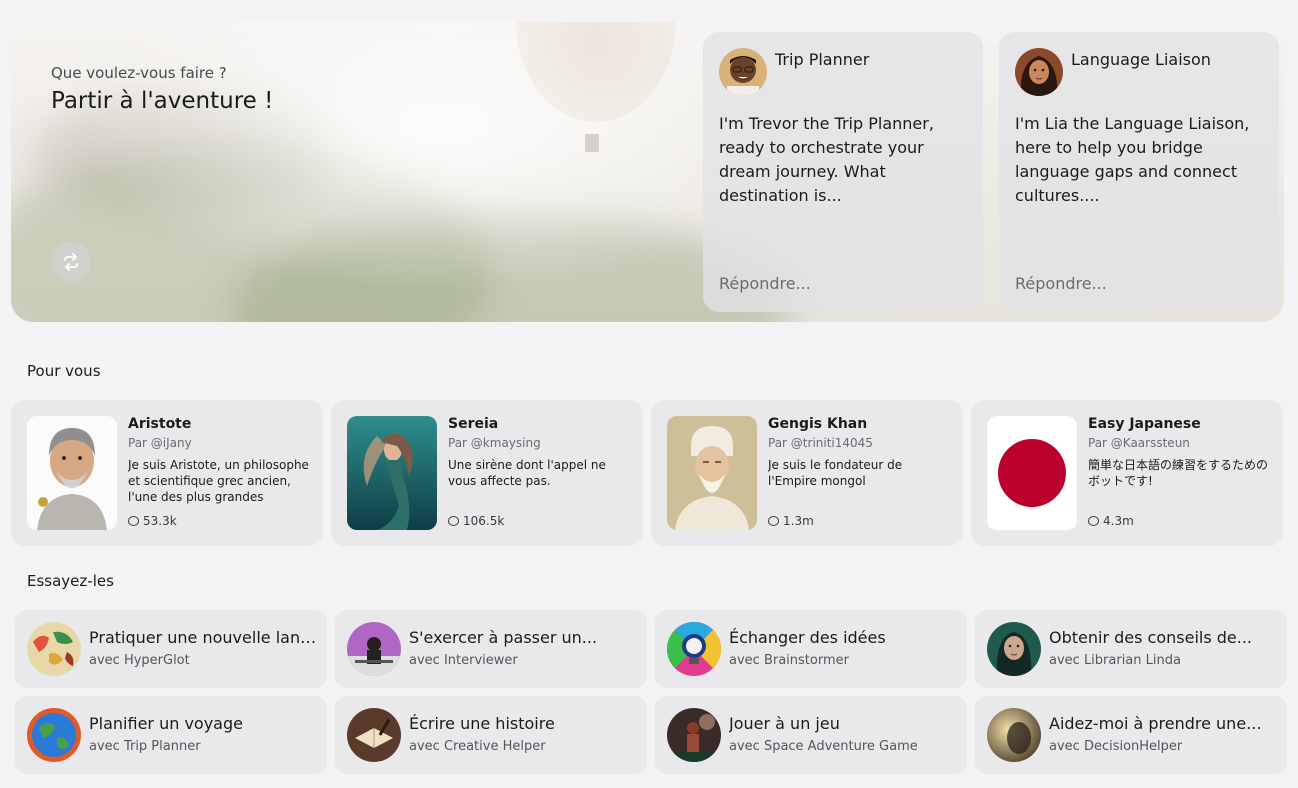 This screenshot has height=788, width=1298. I want to click on creative-helper-avatar, so click(374, 735).